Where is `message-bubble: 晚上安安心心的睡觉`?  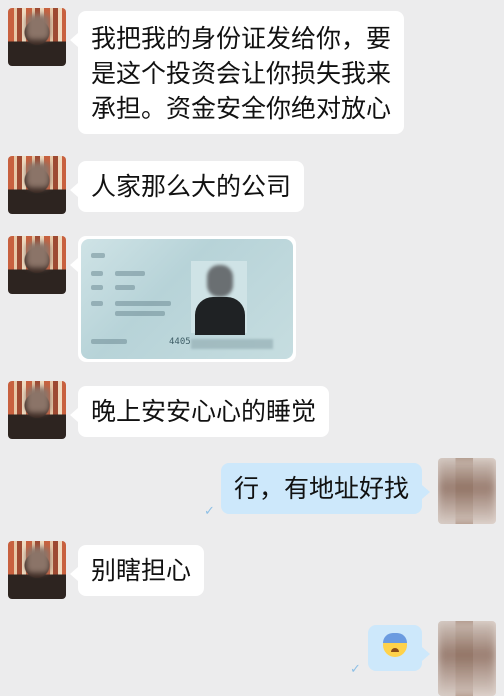 message-bubble: 晚上安安心心的睡觉 is located at coordinates (199, 411).